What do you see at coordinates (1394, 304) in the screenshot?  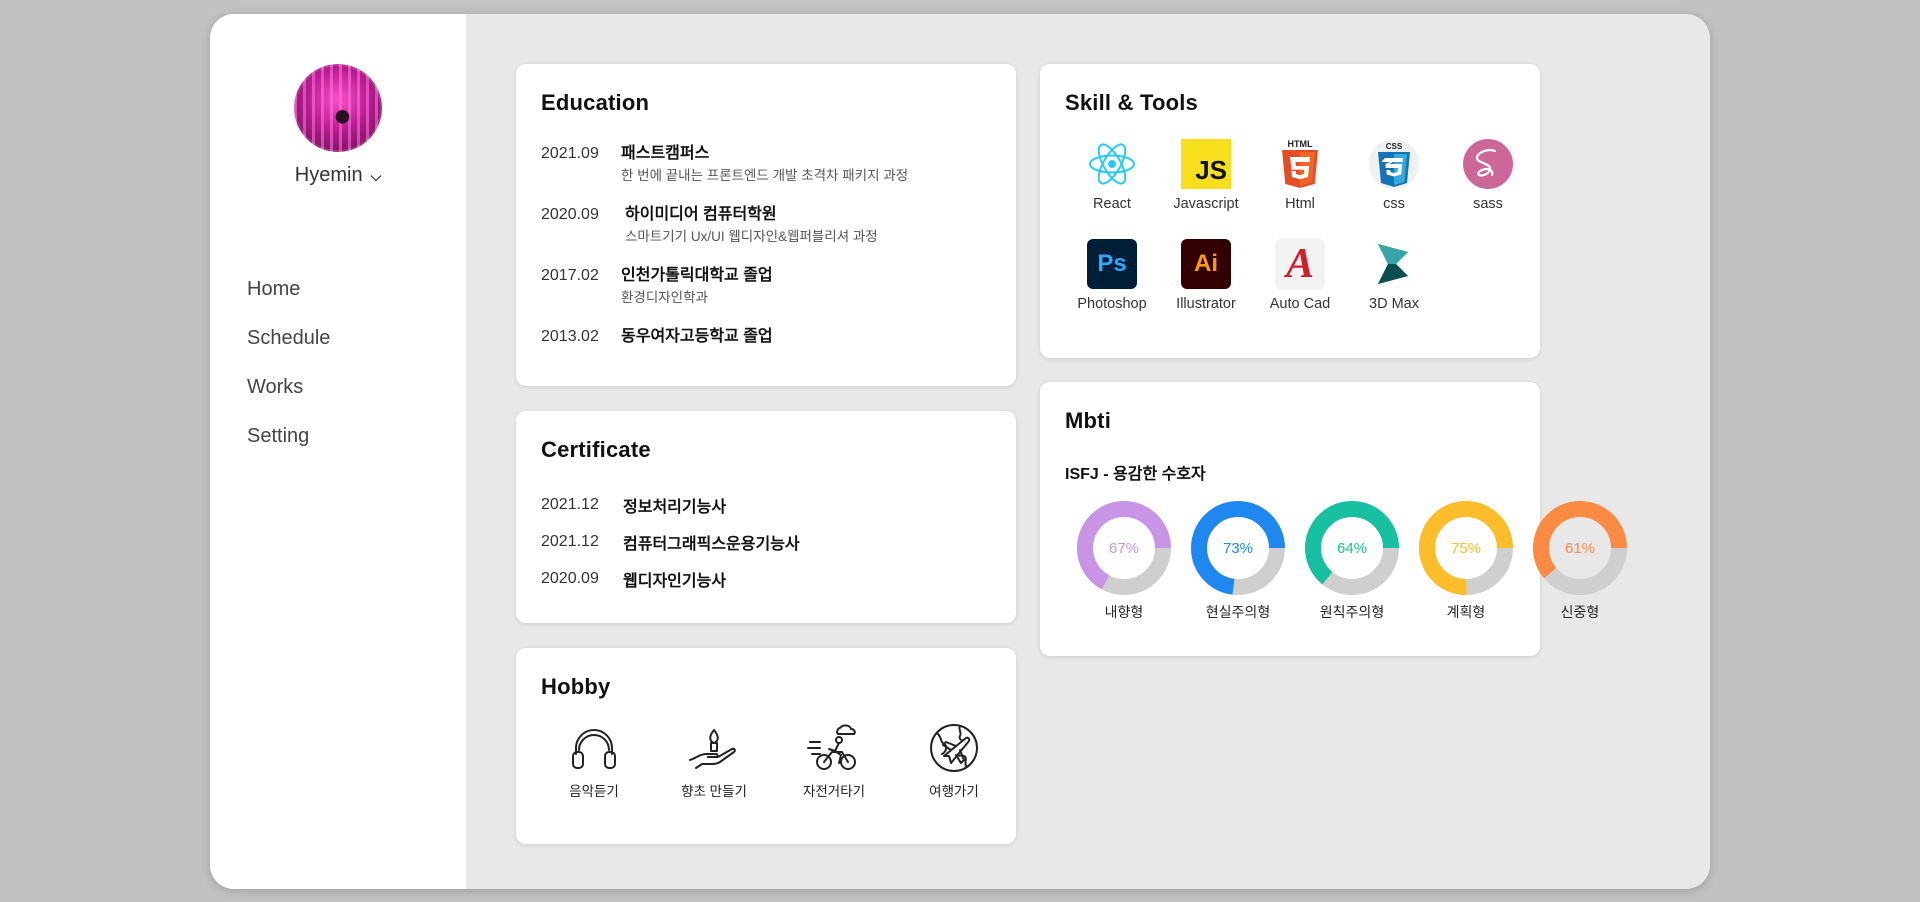 I see `skill-label: 3D Max` at bounding box center [1394, 304].